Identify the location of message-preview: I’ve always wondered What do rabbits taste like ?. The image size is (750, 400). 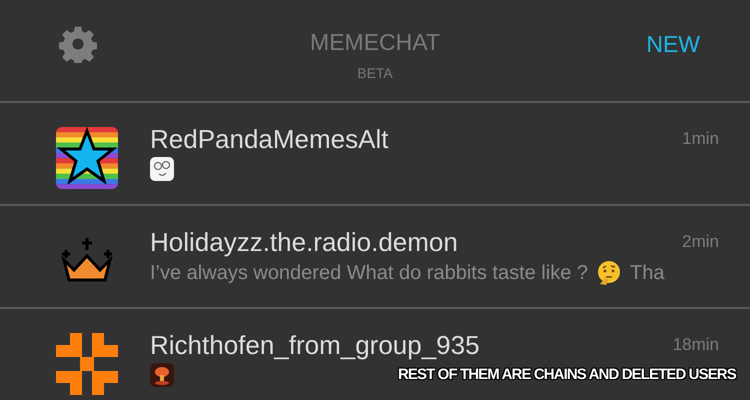
(369, 272).